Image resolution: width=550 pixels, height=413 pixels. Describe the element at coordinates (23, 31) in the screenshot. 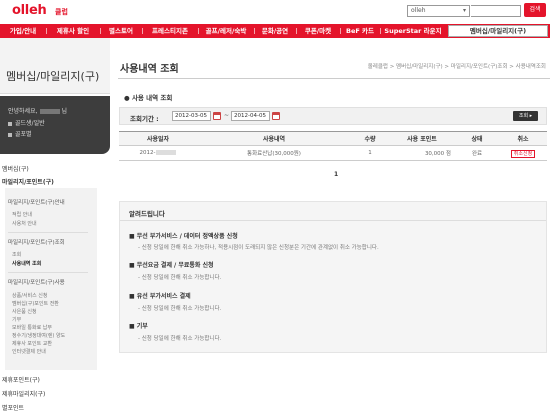

I see `gnb-item-join: 가입/안내` at that location.